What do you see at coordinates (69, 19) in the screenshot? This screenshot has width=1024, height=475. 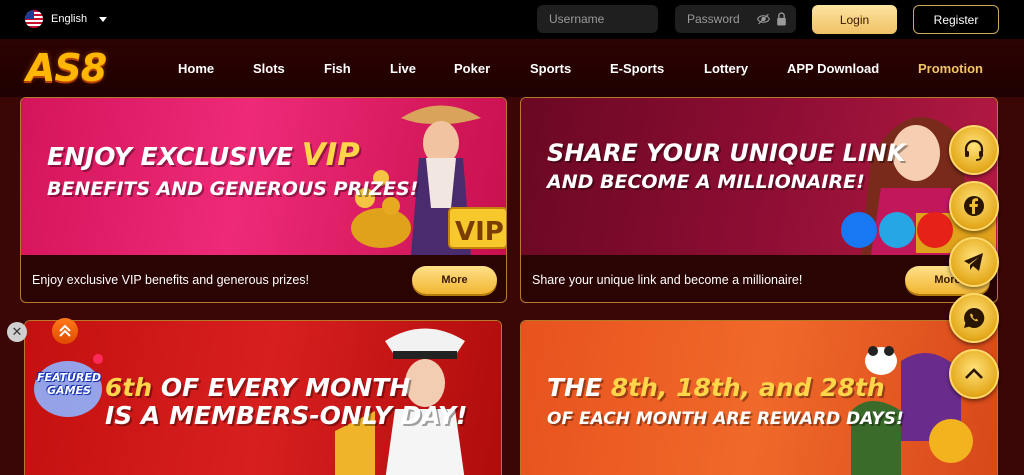 I see `language-label: English` at bounding box center [69, 19].